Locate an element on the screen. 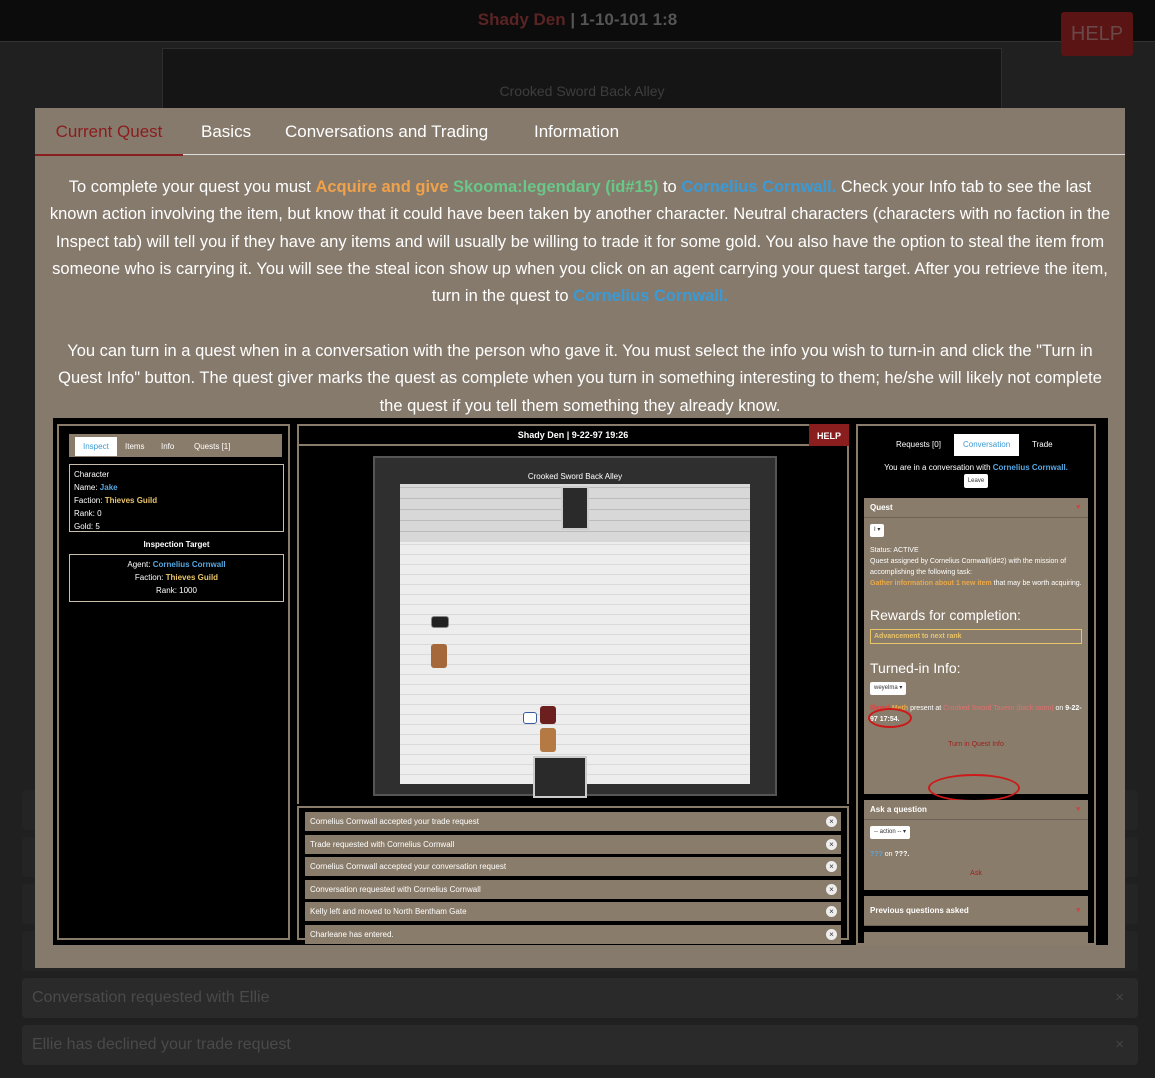 This screenshot has width=1155, height=1078. example-ask-select: -- action -- ▾ is located at coordinates (890, 832).